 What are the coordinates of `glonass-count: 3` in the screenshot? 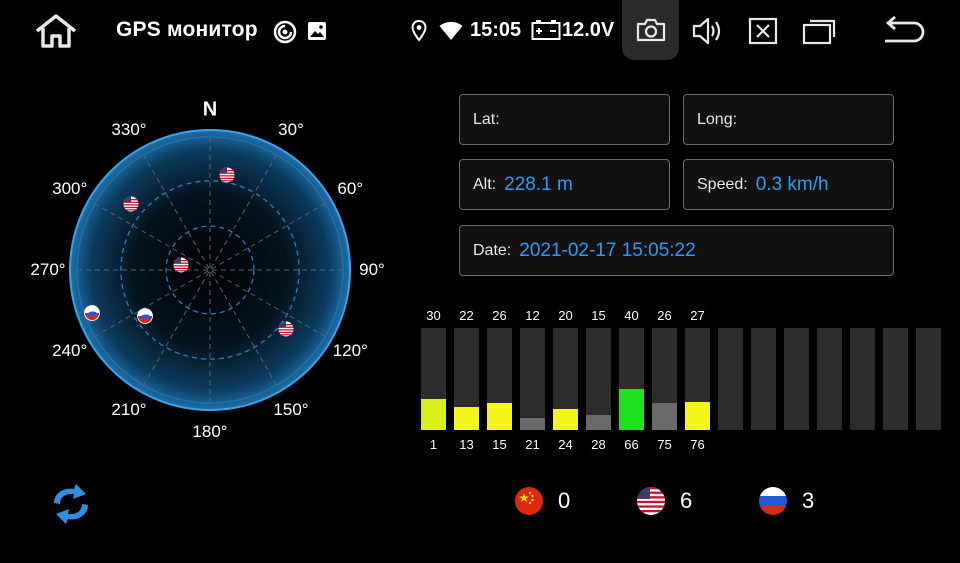 It's located at (786, 501).